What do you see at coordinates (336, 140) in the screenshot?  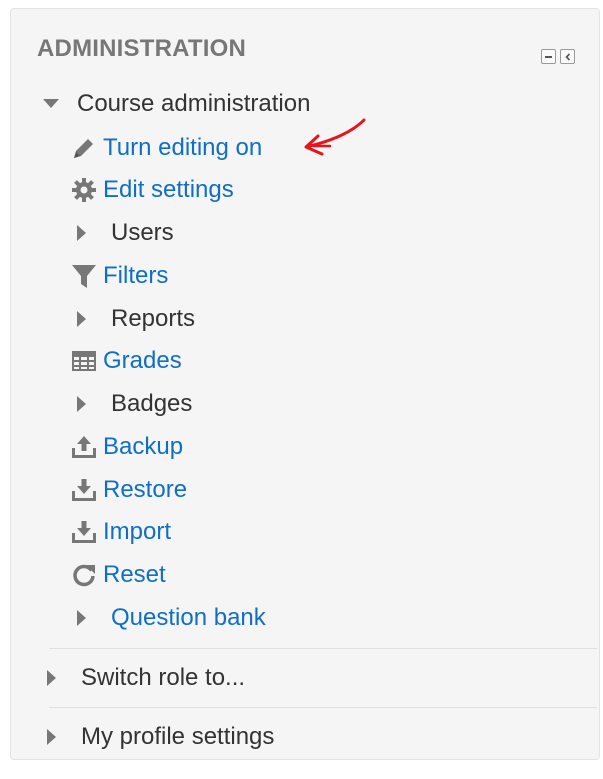 I see `annotation-arrow-icon` at bounding box center [336, 140].